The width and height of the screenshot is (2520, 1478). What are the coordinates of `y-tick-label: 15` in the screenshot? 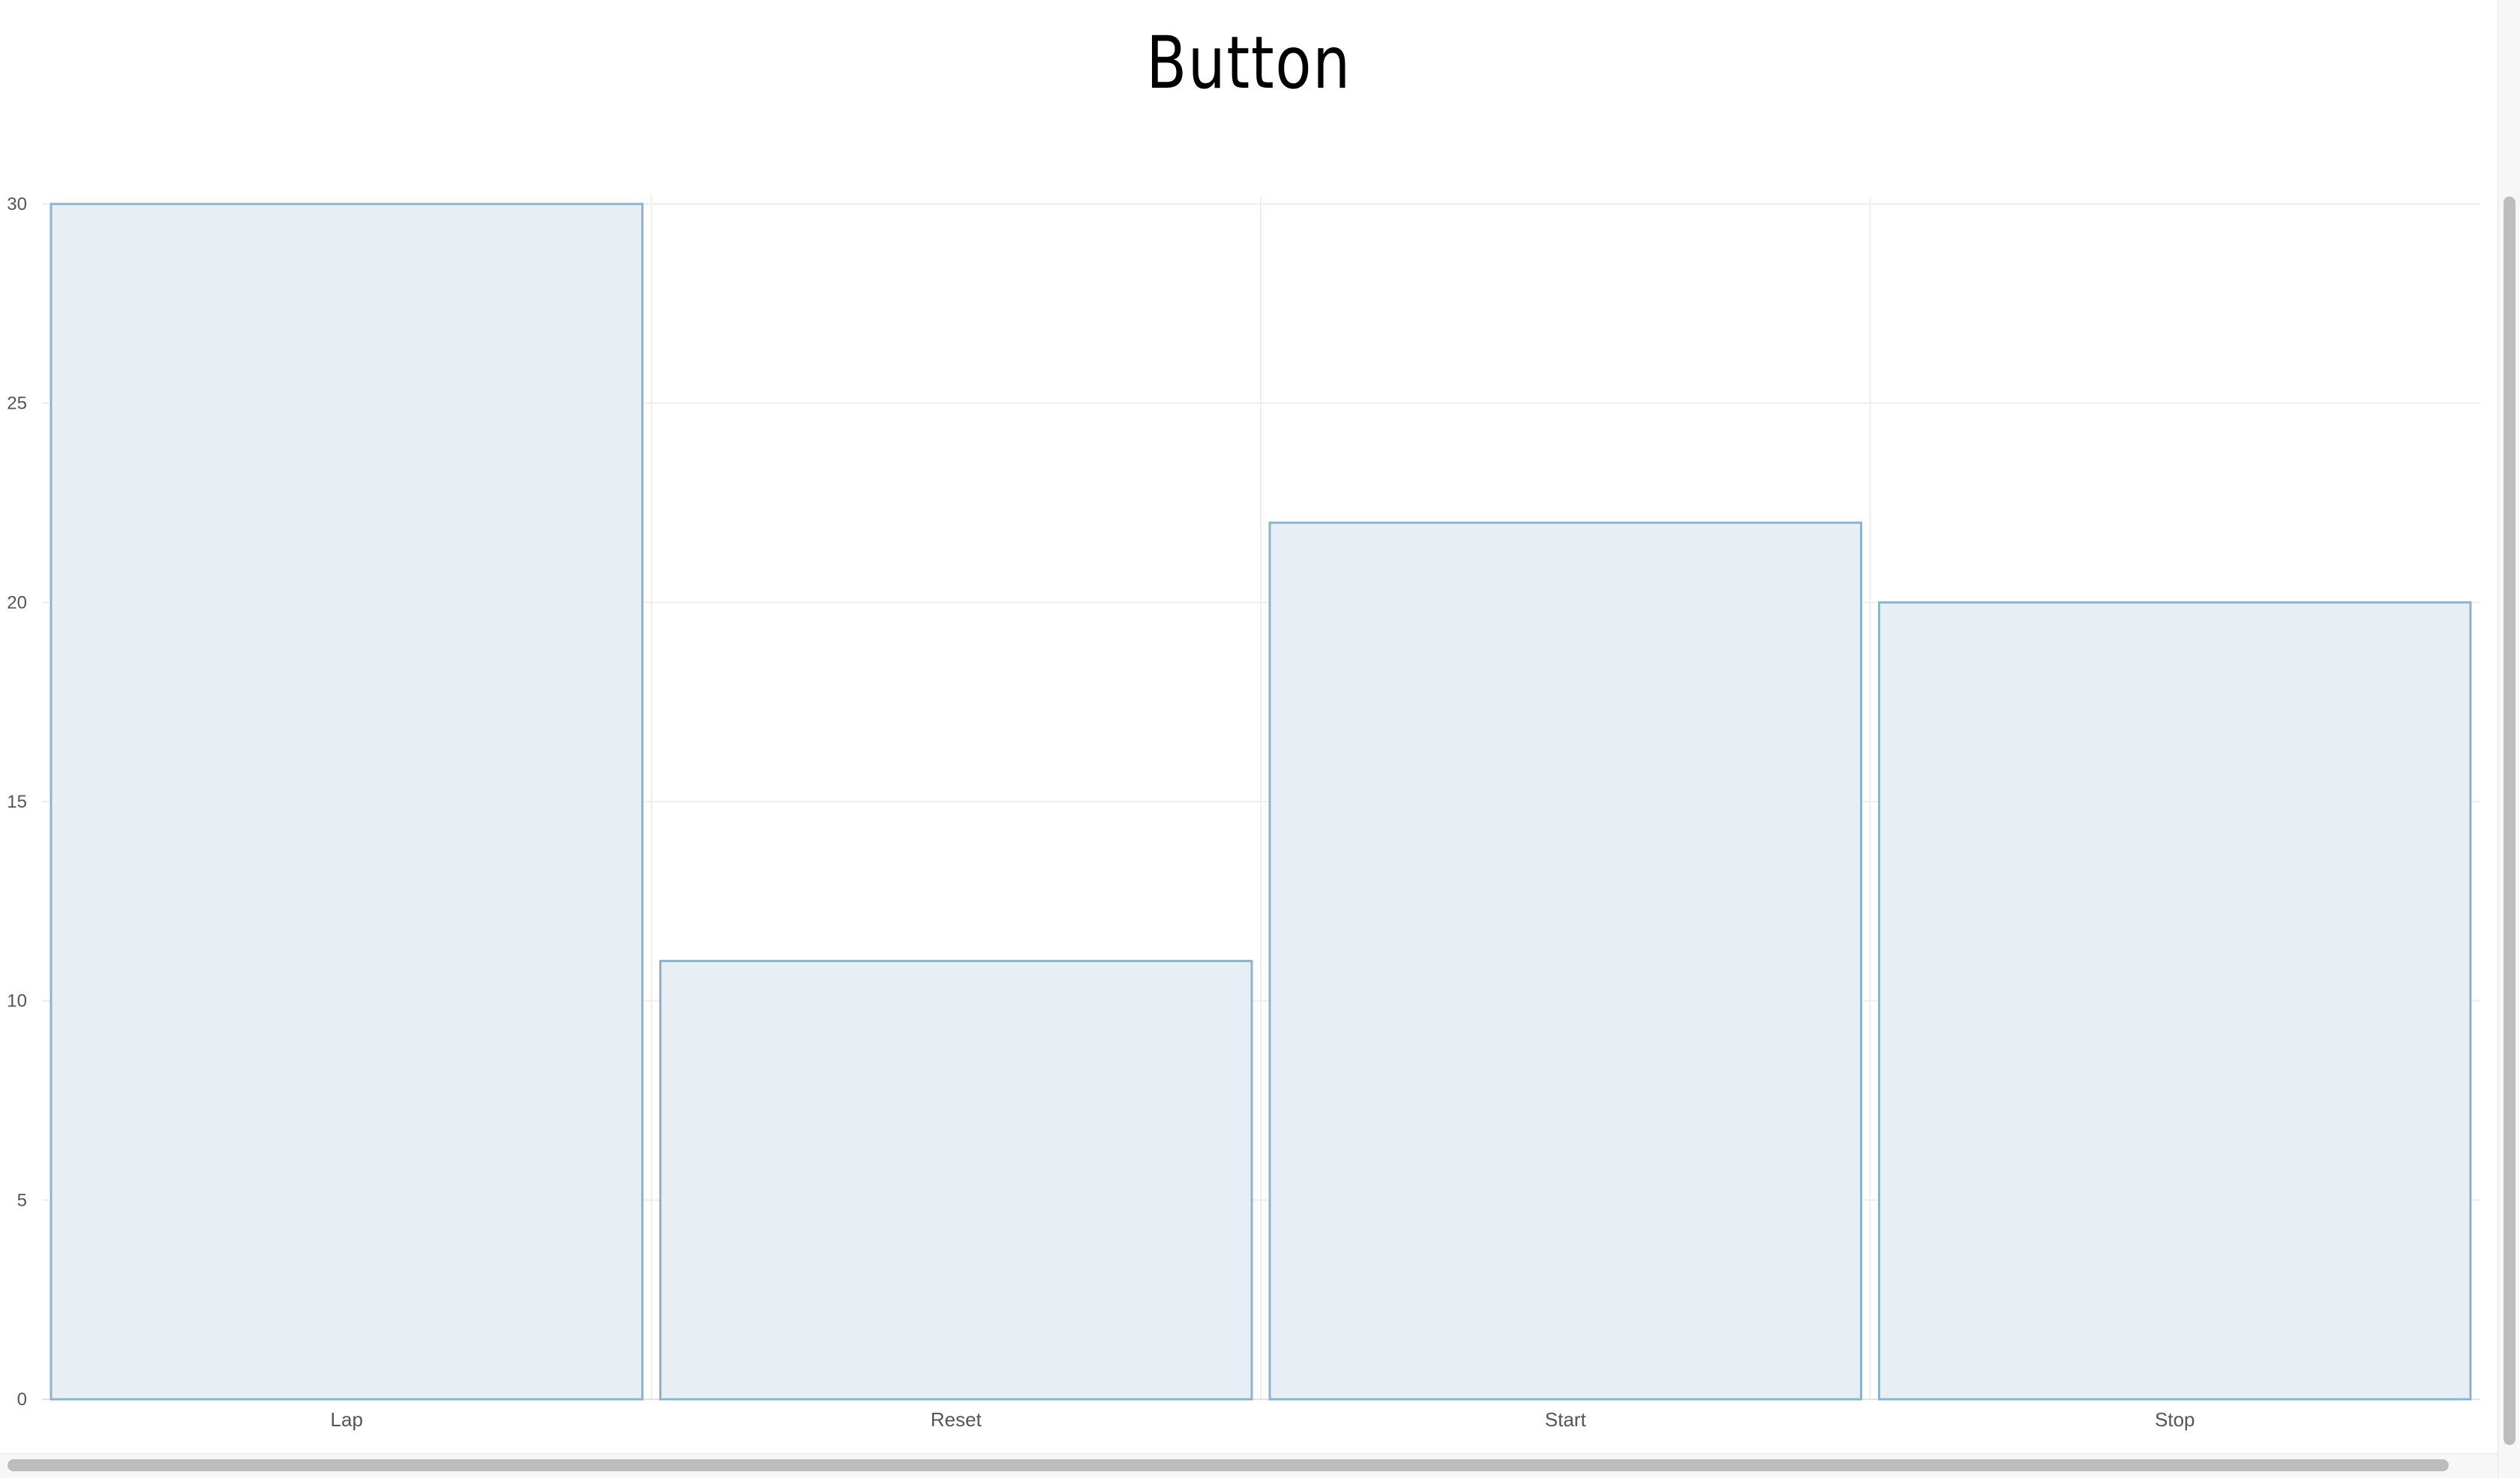 It's located at (17, 802).